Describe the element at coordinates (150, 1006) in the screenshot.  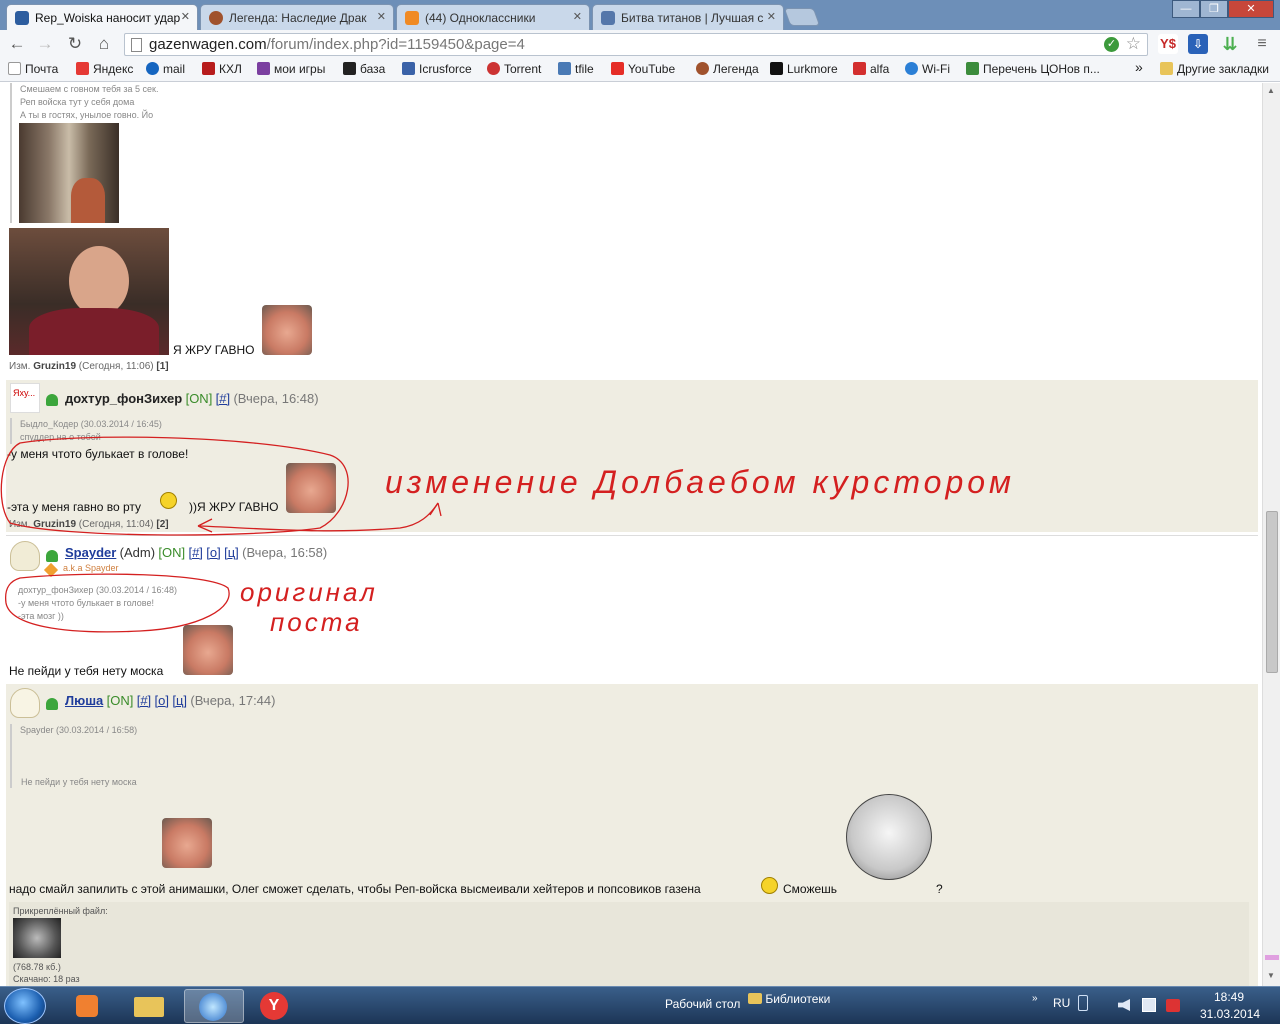
I see `taskbar-explorer` at that location.